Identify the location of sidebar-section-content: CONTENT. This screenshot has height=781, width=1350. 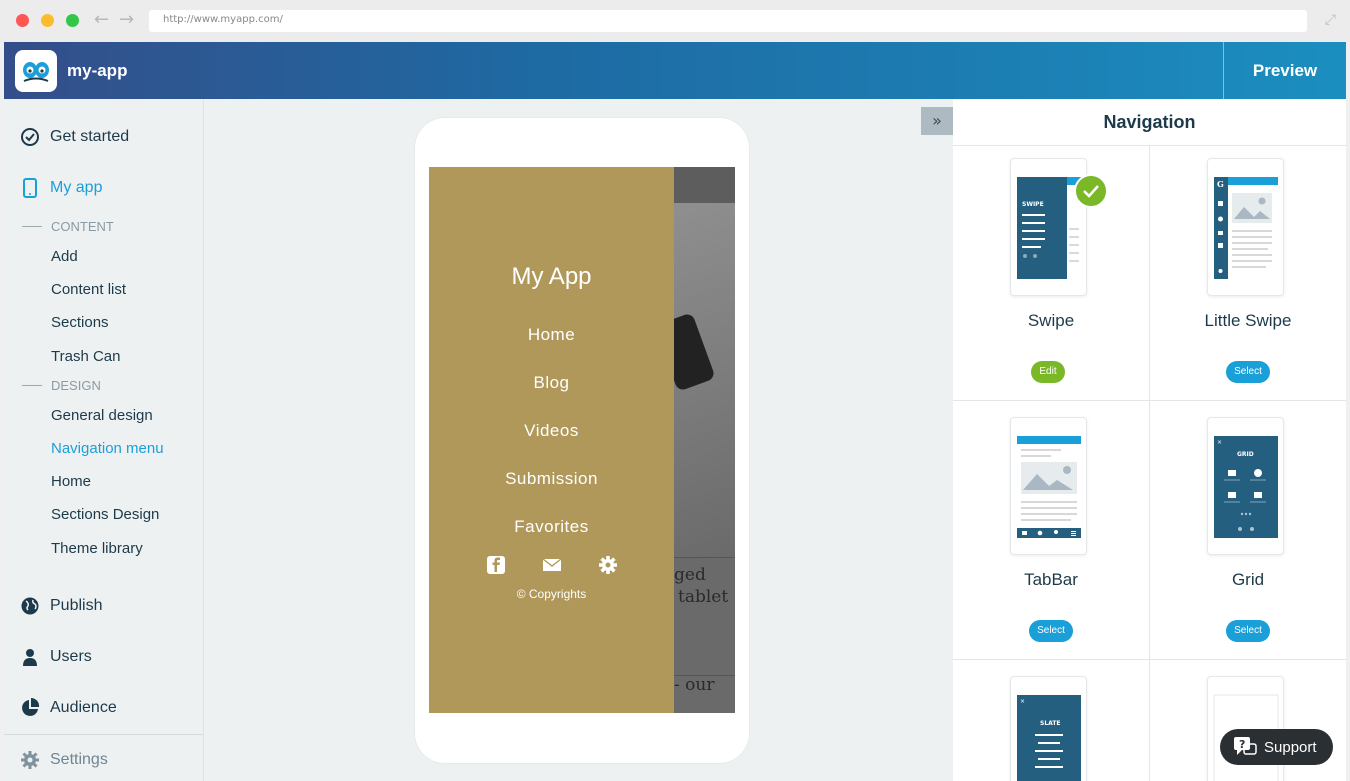
(68, 226).